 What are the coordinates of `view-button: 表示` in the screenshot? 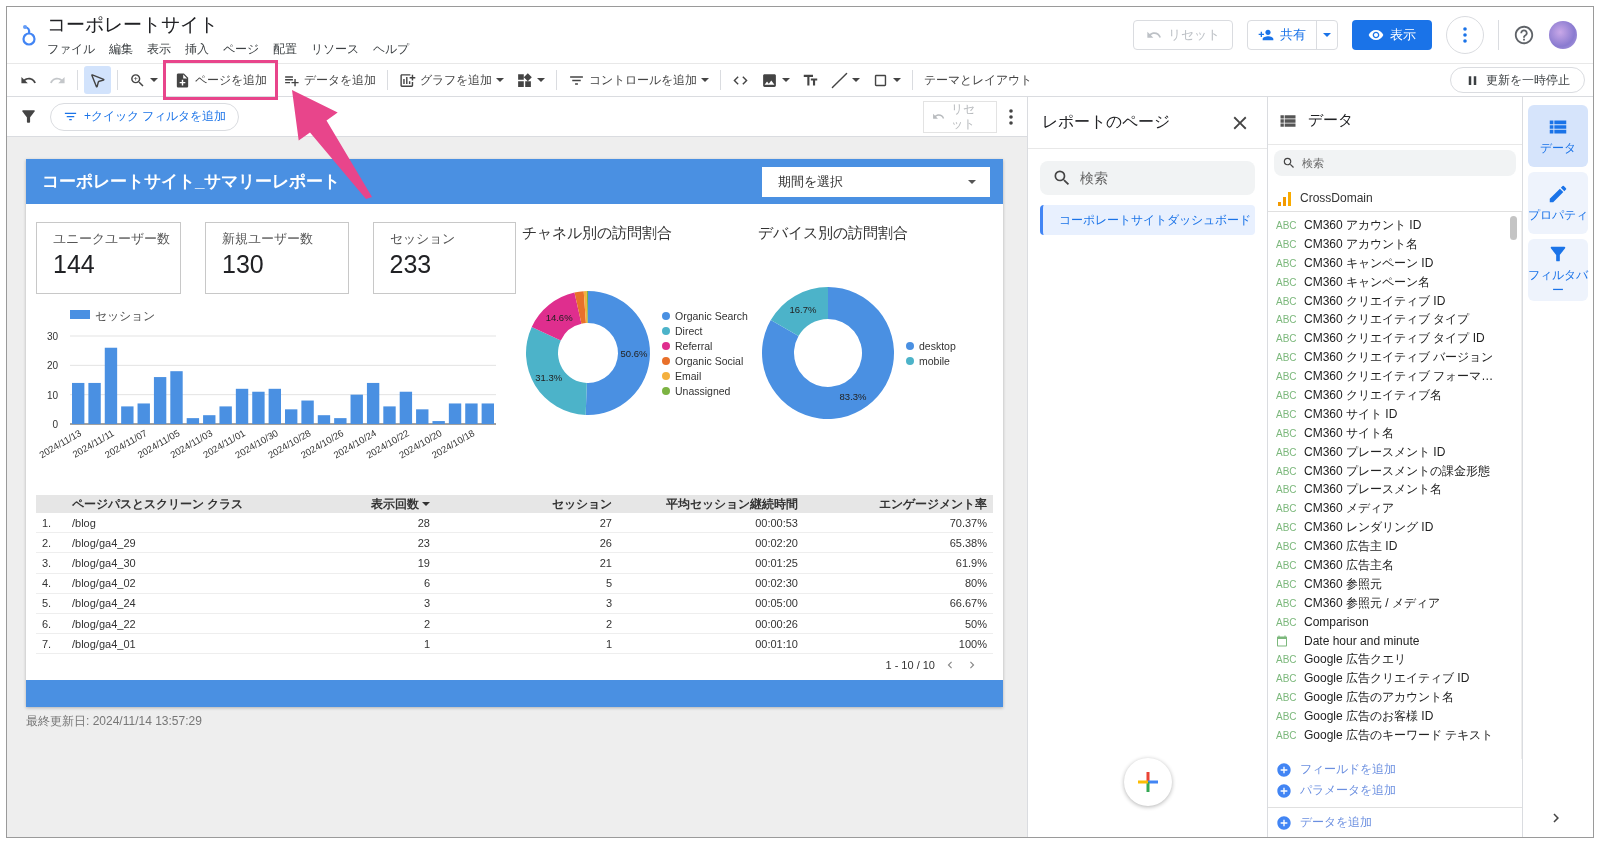 It's located at (1392, 35).